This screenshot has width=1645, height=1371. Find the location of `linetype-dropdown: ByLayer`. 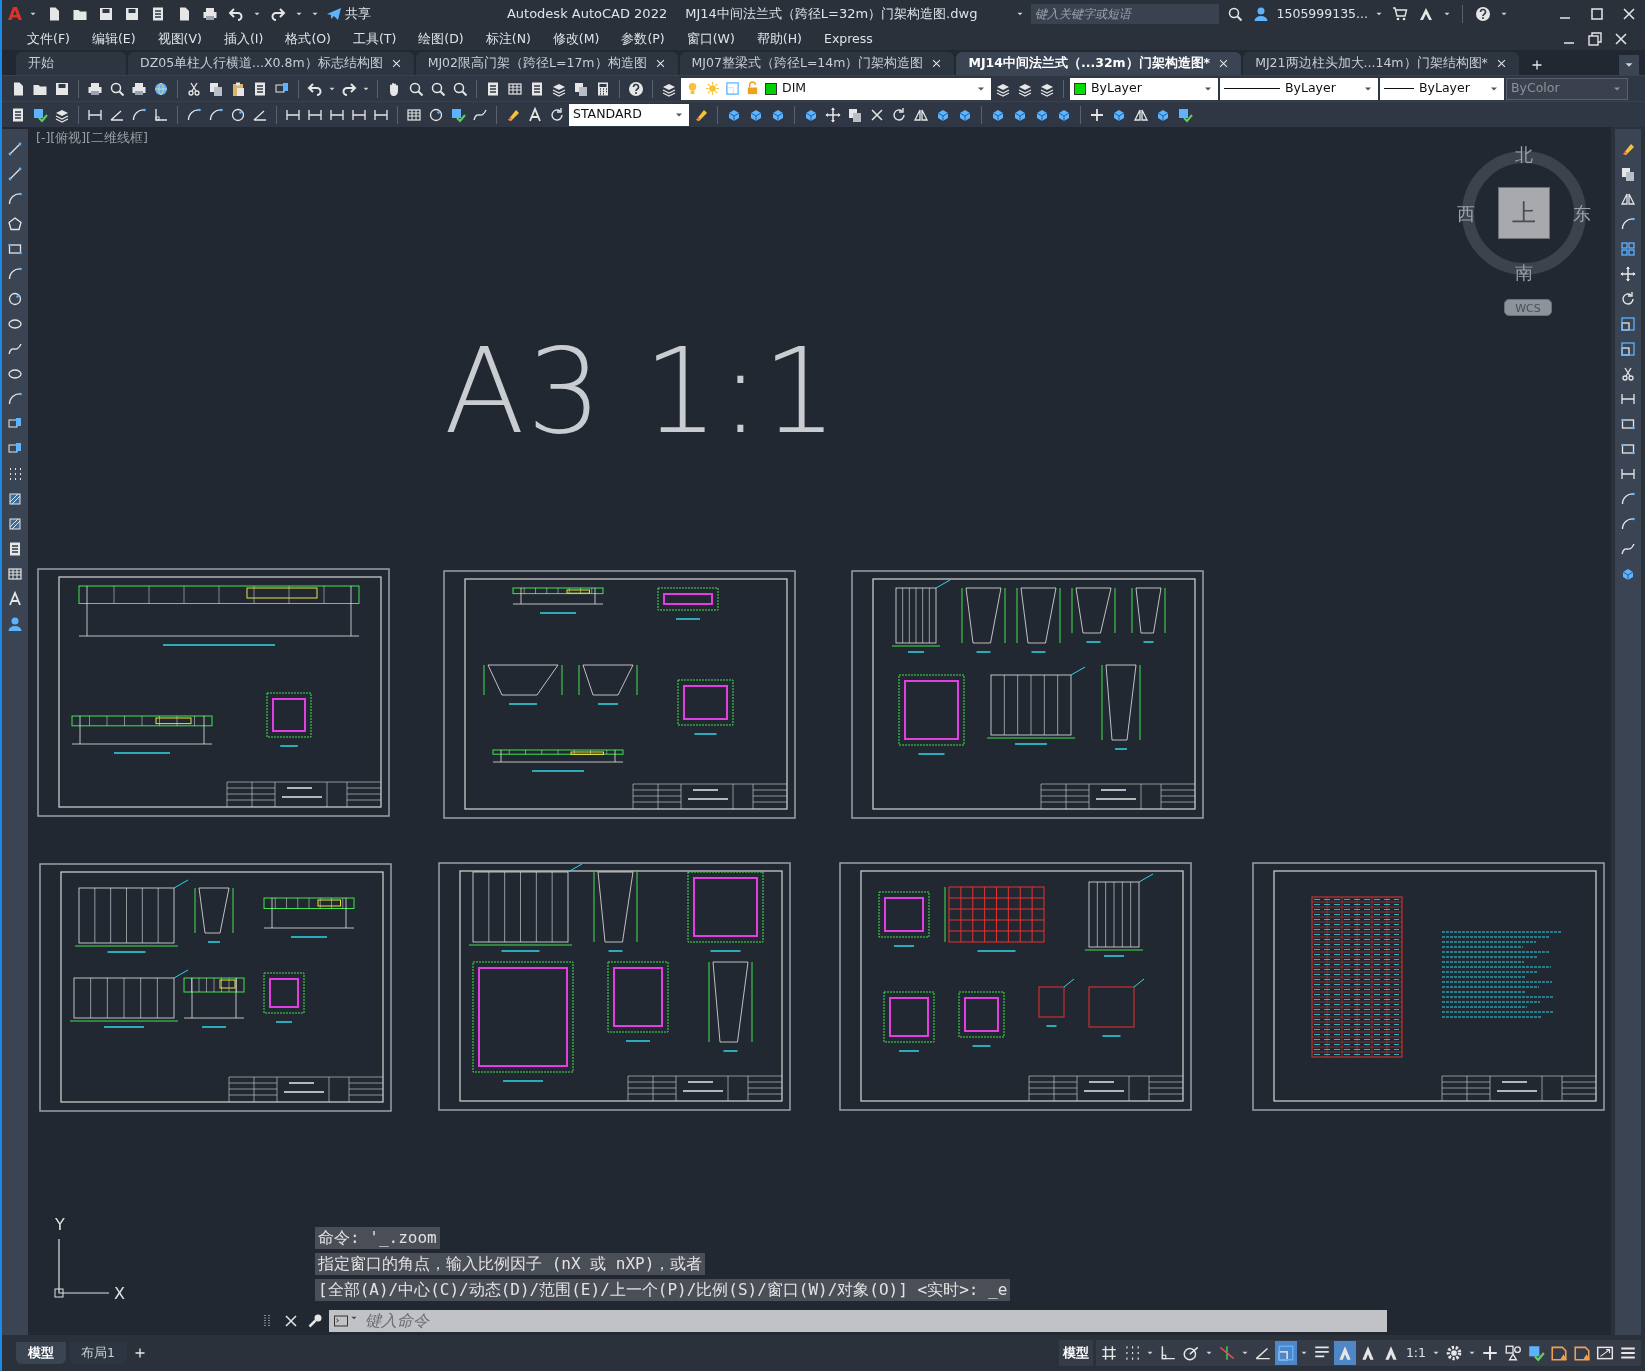

linetype-dropdown: ByLayer is located at coordinates (1299, 88).